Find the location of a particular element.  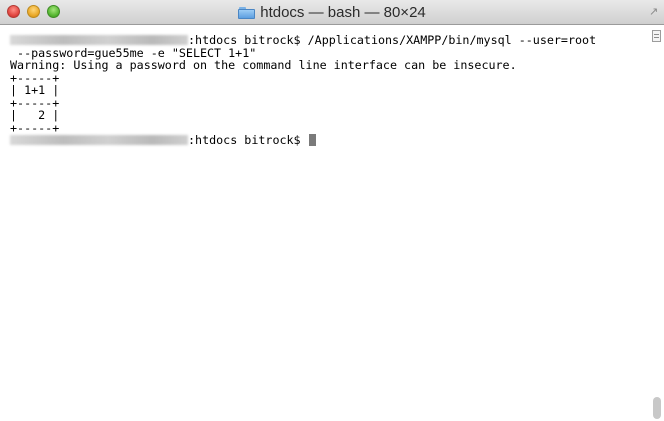

vertical-scrollbar is located at coordinates (656, 223).